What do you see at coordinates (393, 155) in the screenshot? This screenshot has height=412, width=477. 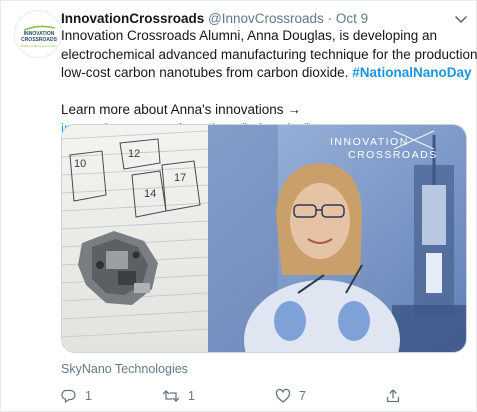 I see `overlay-subtitle: CROSSROADS` at bounding box center [393, 155].